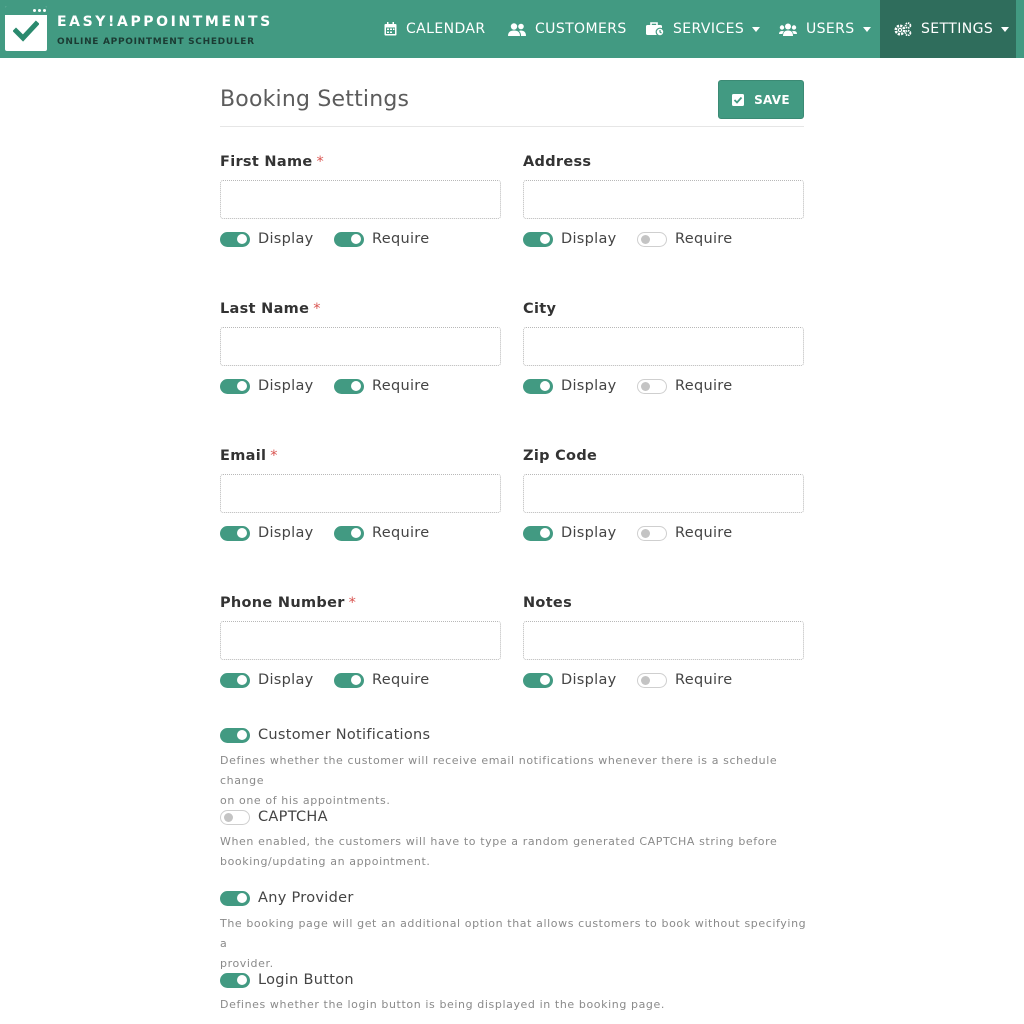 This screenshot has height=1024, width=1024. I want to click on notes-display-toggle: Display, so click(570, 680).